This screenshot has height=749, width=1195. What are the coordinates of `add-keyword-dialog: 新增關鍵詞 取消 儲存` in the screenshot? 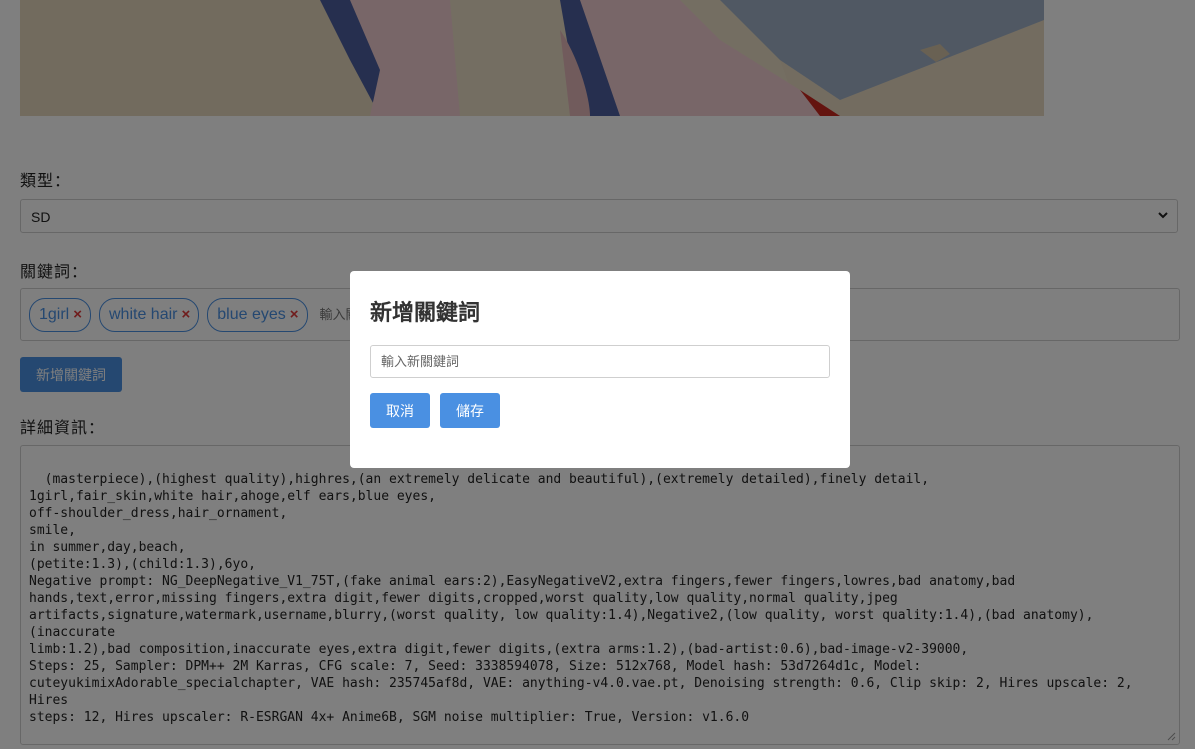 It's located at (600, 369).